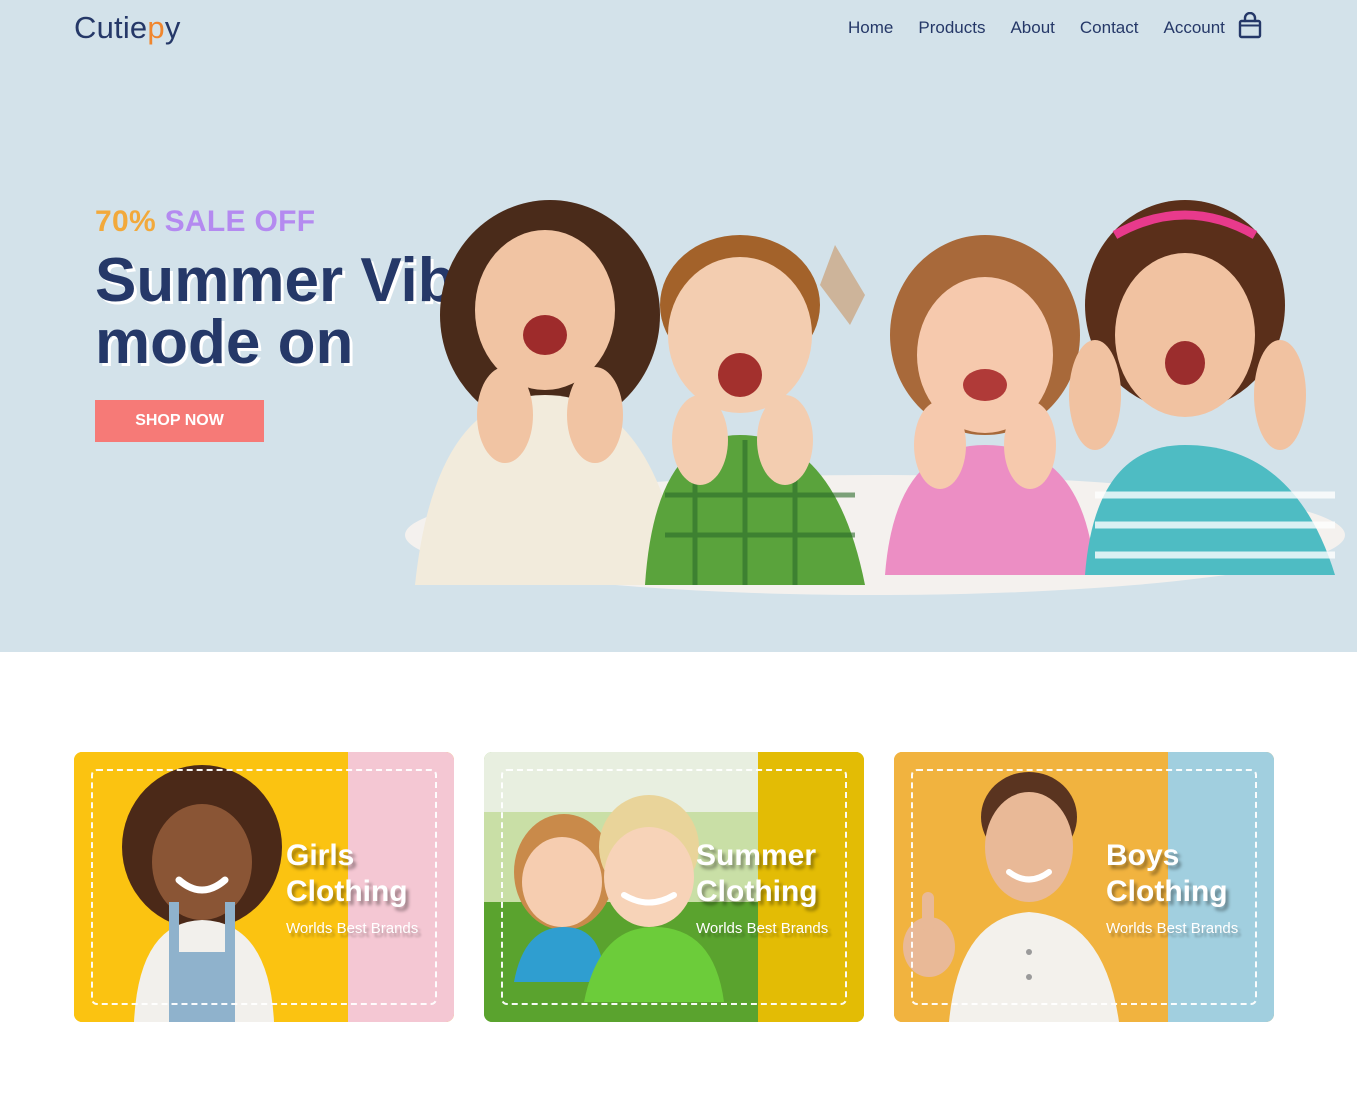 This screenshot has width=1357, height=1101. What do you see at coordinates (1055, 25) in the screenshot?
I see `main-nav: Home Products About Contact Account` at bounding box center [1055, 25].